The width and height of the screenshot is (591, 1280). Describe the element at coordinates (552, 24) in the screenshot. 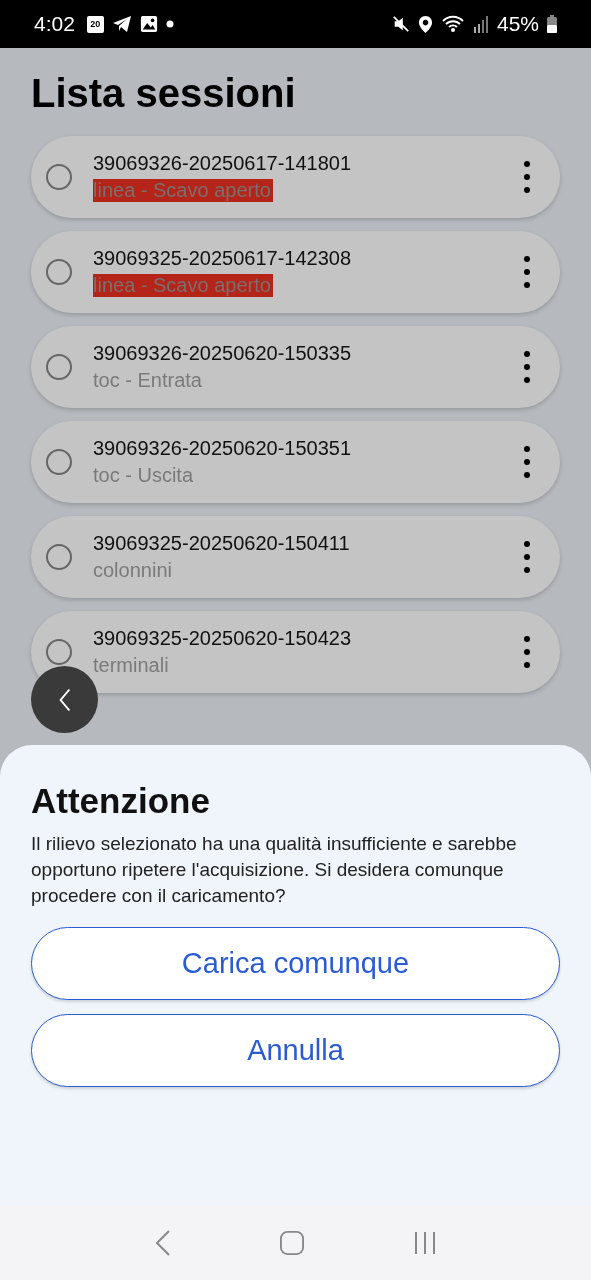

I see `battery-icon` at that location.